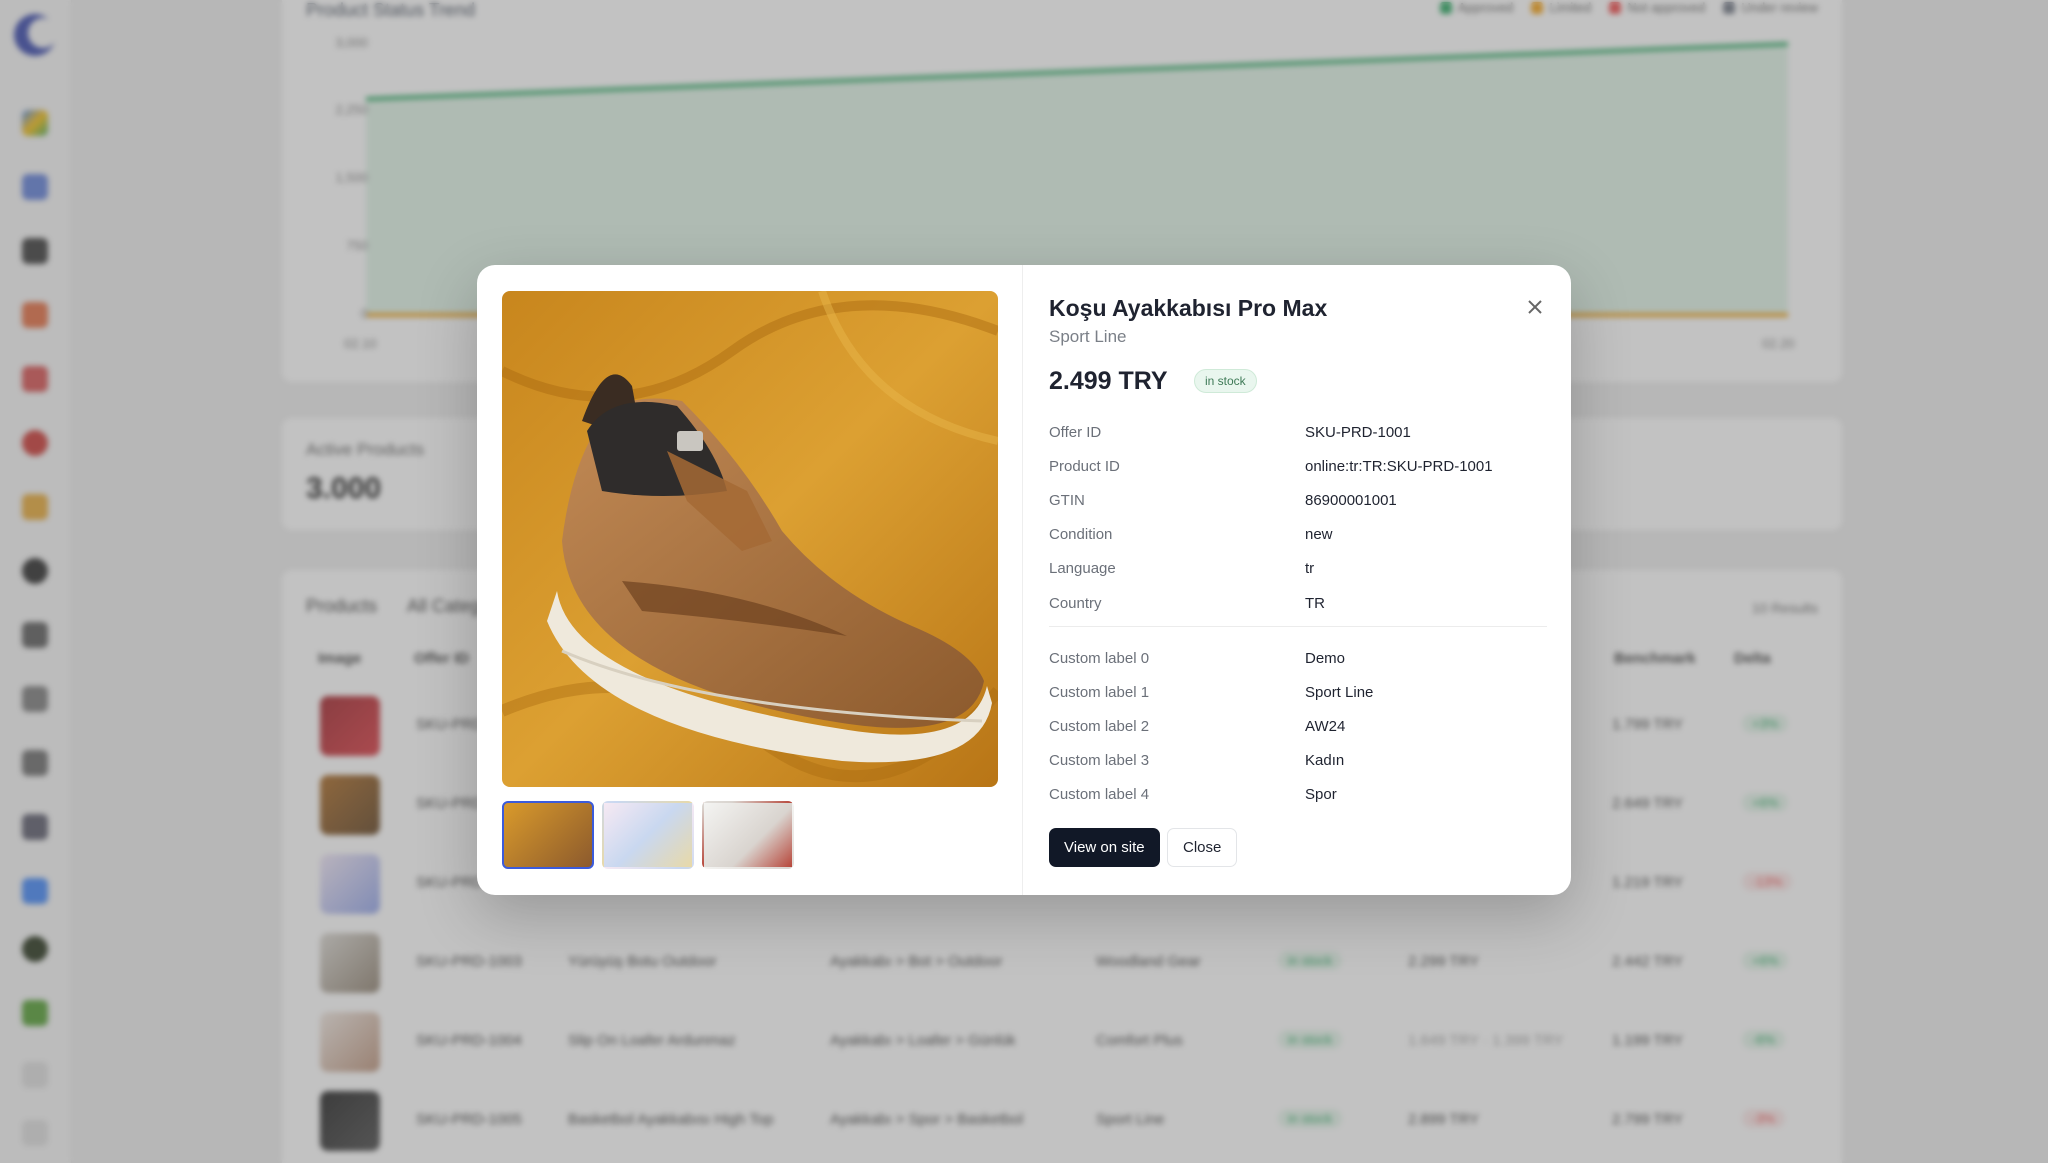 The width and height of the screenshot is (2048, 1163). I want to click on attribute-key: Product ID, so click(1084, 466).